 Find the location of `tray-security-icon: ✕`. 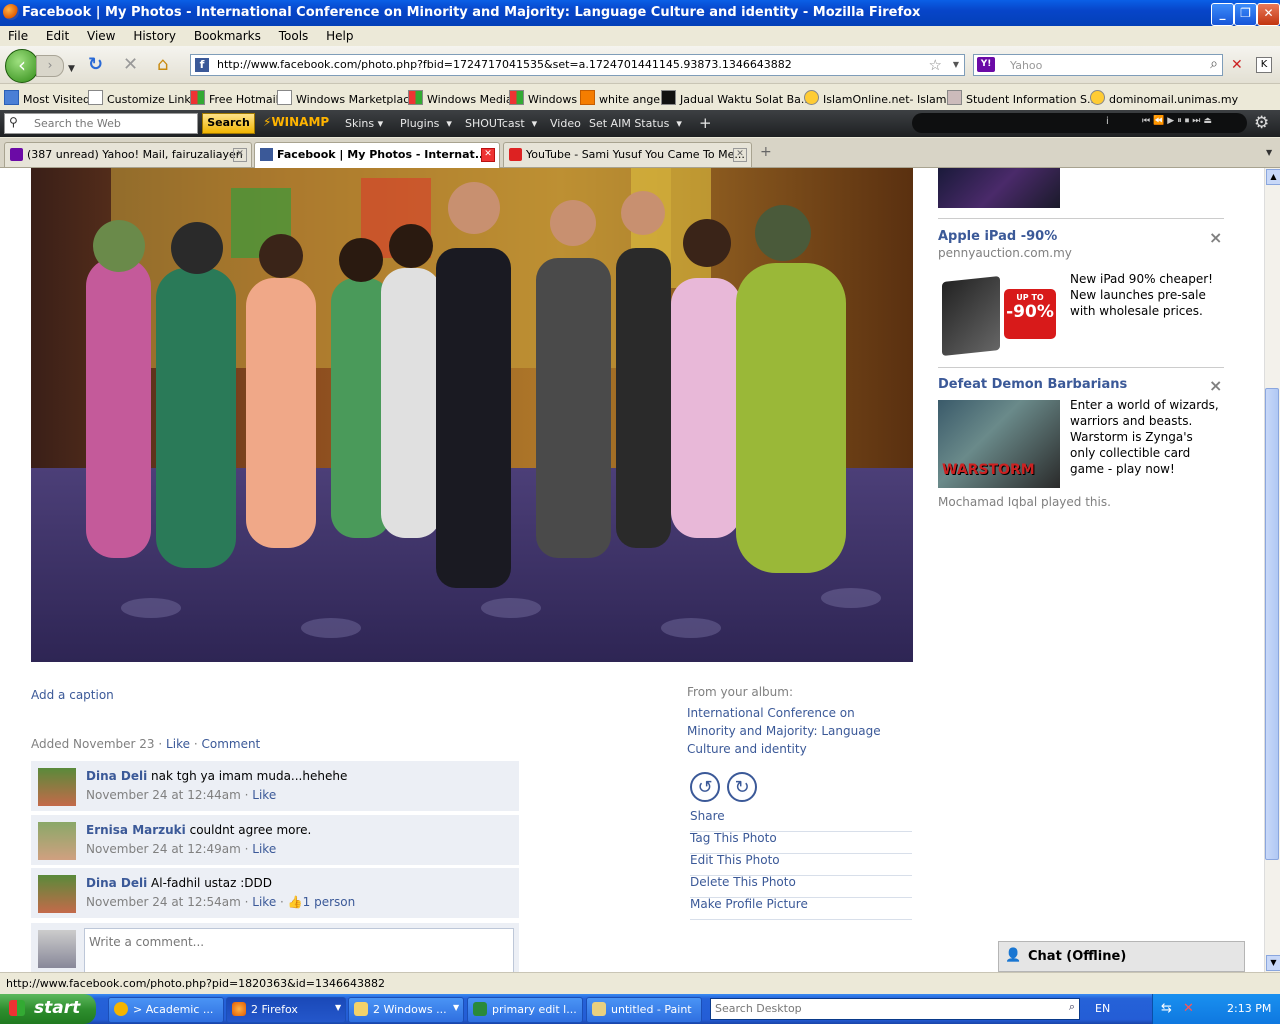

tray-security-icon: ✕ is located at coordinates (1188, 1008).